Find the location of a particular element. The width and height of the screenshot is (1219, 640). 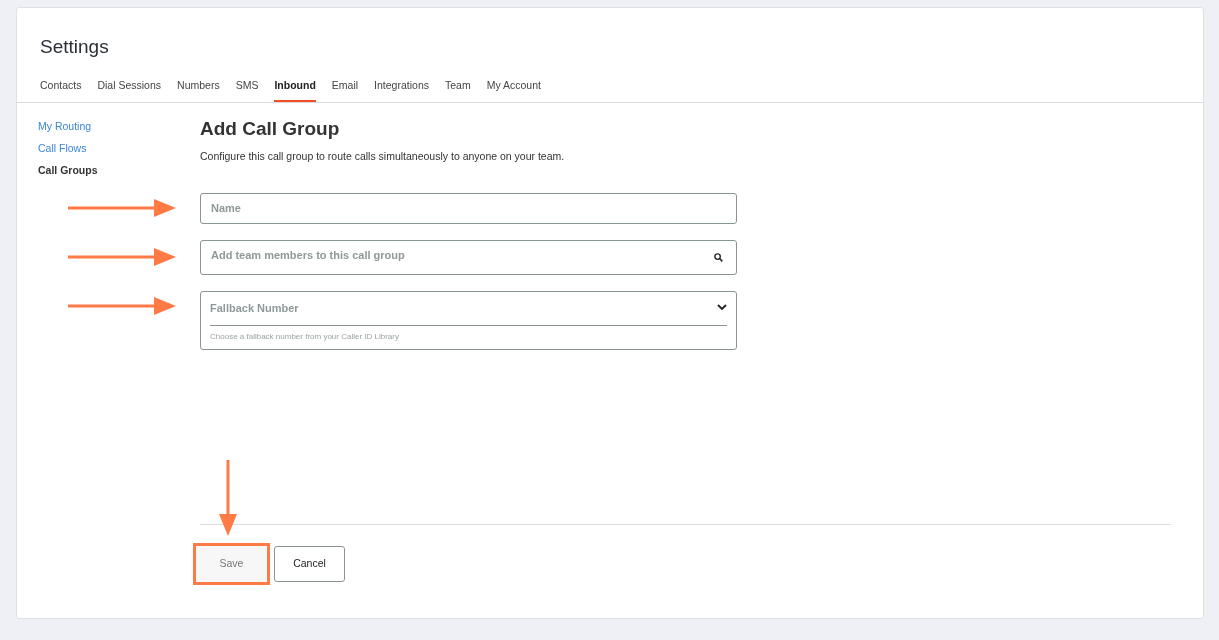

name-field: Name is located at coordinates (468, 208).